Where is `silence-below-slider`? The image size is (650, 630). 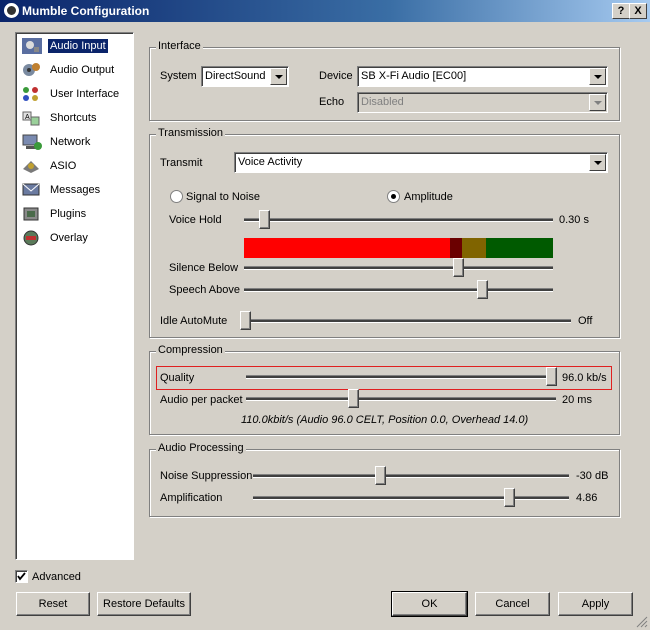
silence-below-slider is located at coordinates (398, 268).